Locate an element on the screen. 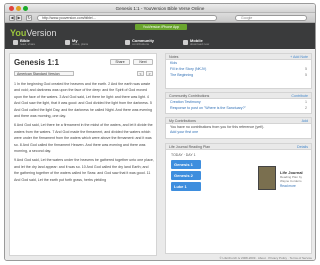 The height and width of the screenshot is (265, 320). reload-icon: ↻ is located at coordinates (29, 18).